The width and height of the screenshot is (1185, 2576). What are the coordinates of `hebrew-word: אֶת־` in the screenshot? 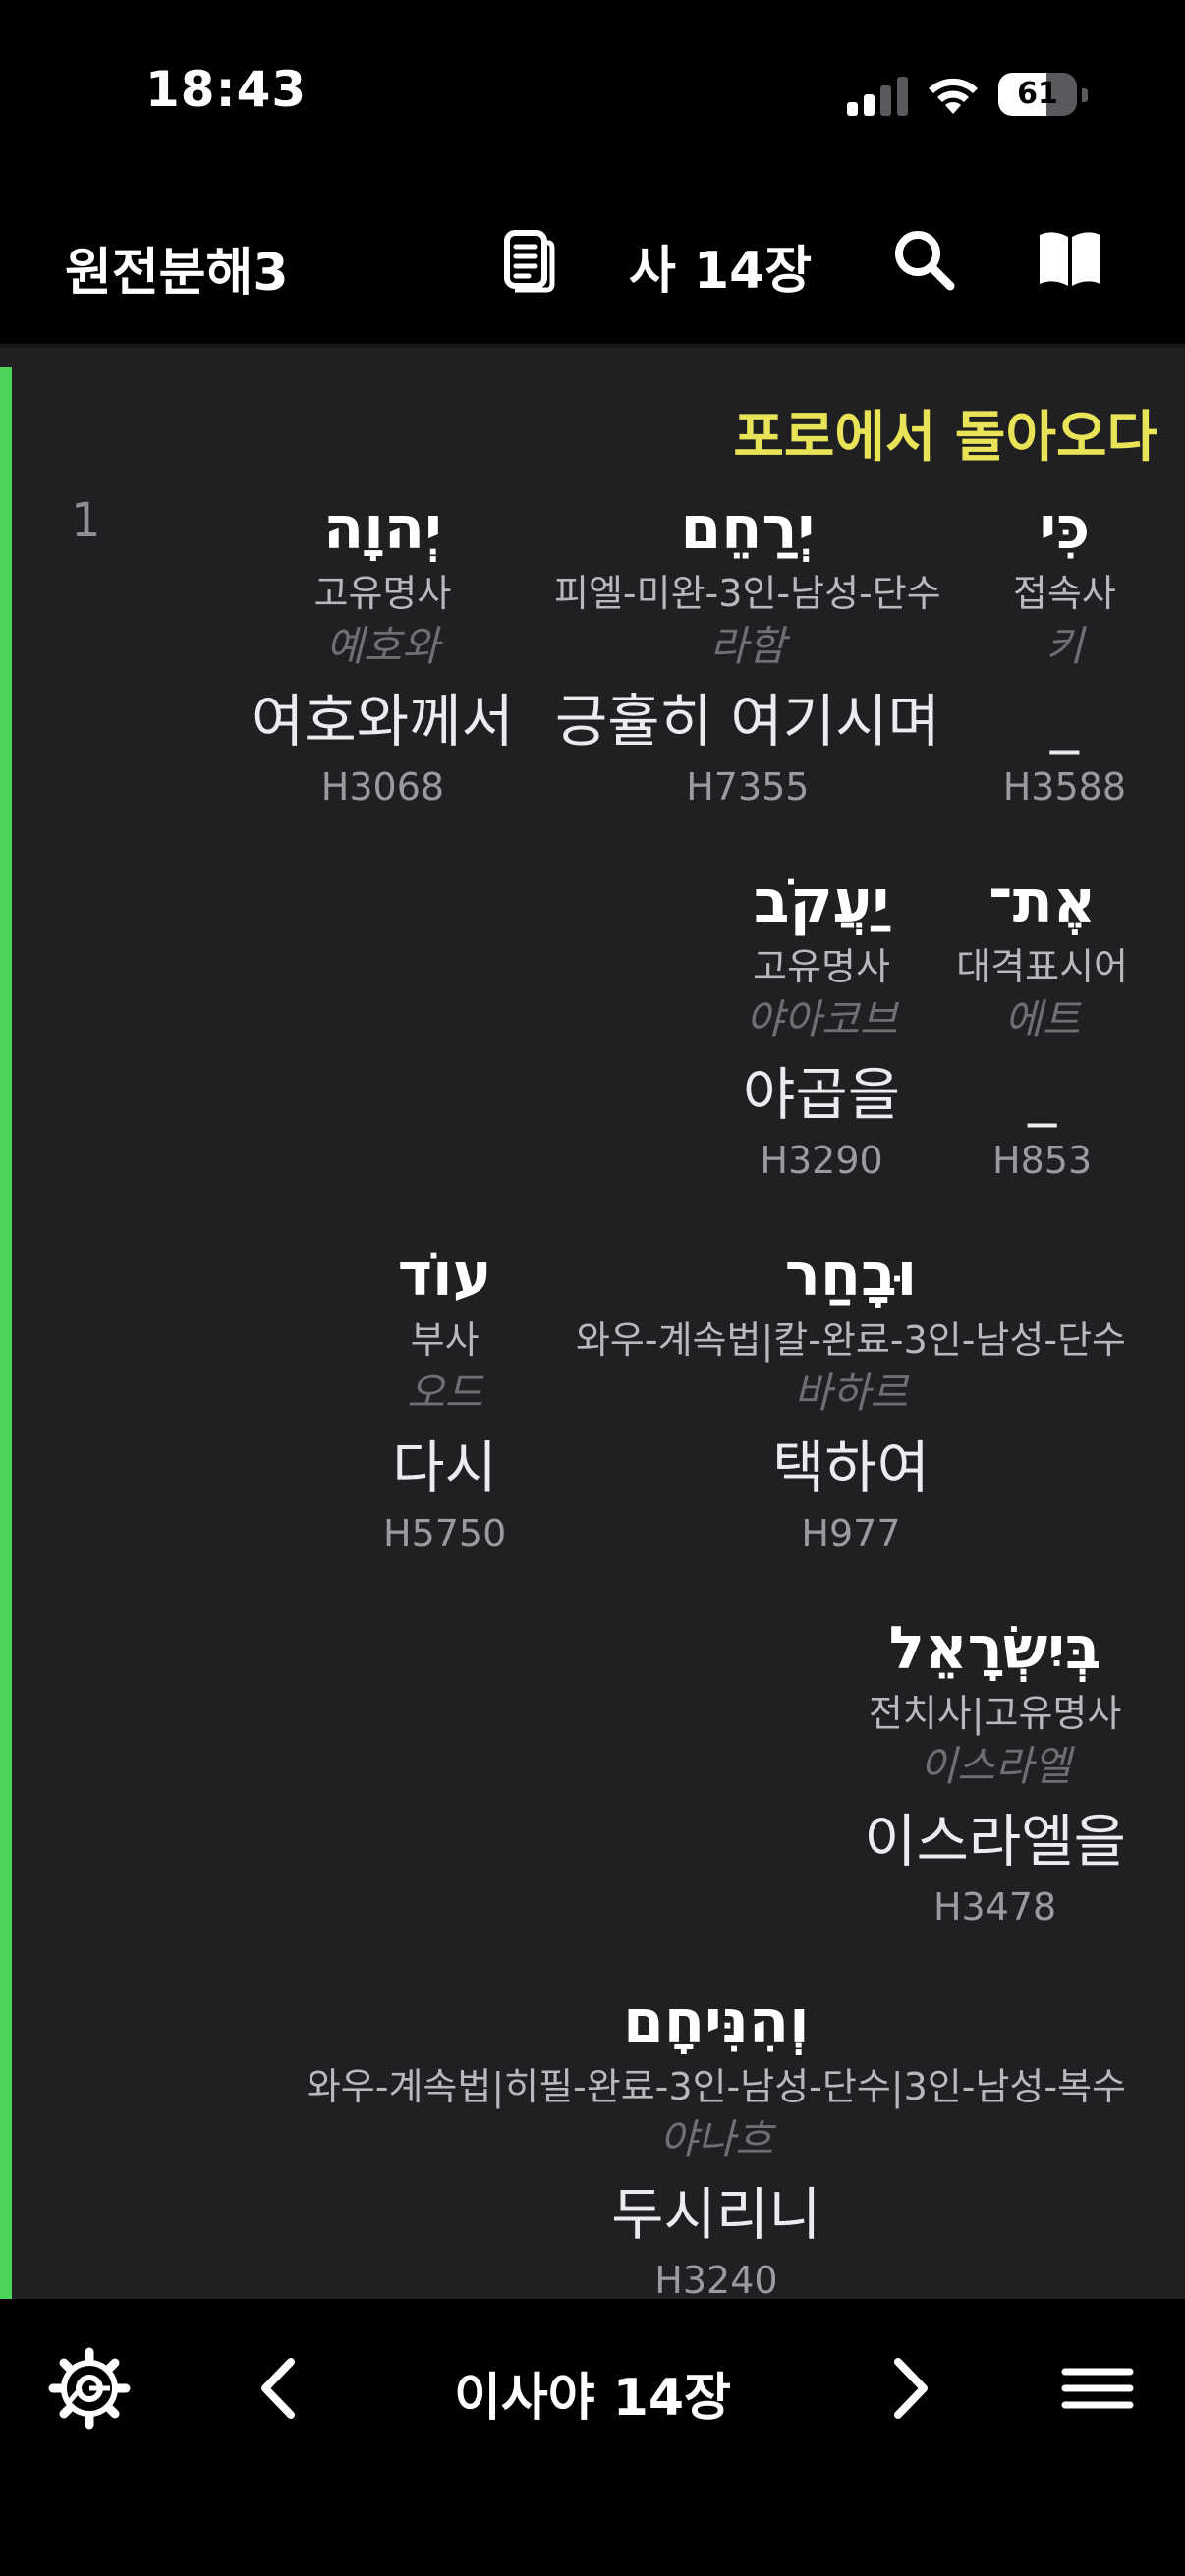 It's located at (1042, 902).